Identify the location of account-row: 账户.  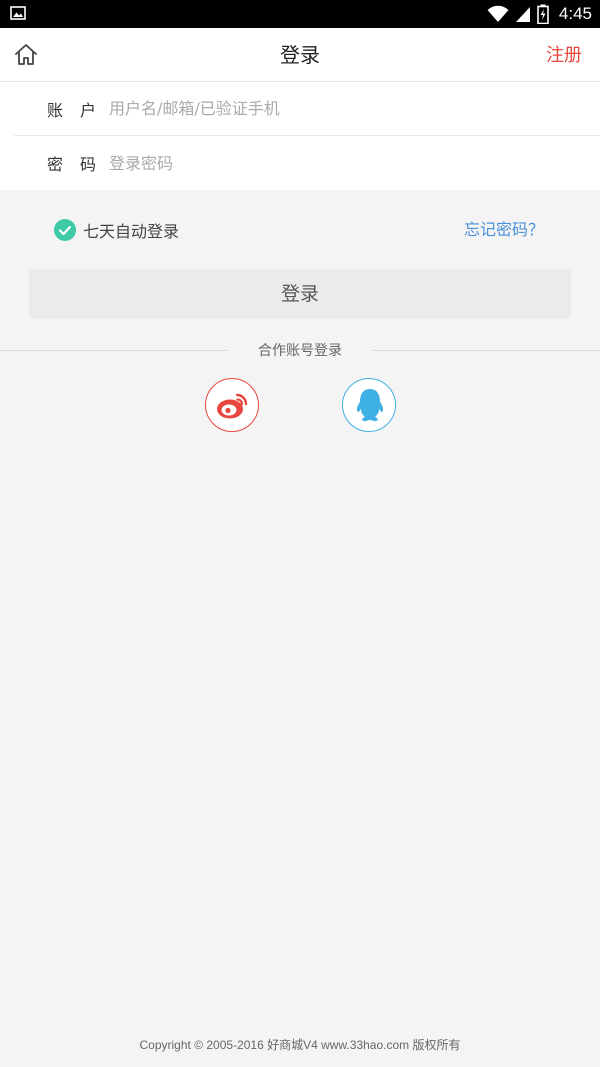
(307, 109).